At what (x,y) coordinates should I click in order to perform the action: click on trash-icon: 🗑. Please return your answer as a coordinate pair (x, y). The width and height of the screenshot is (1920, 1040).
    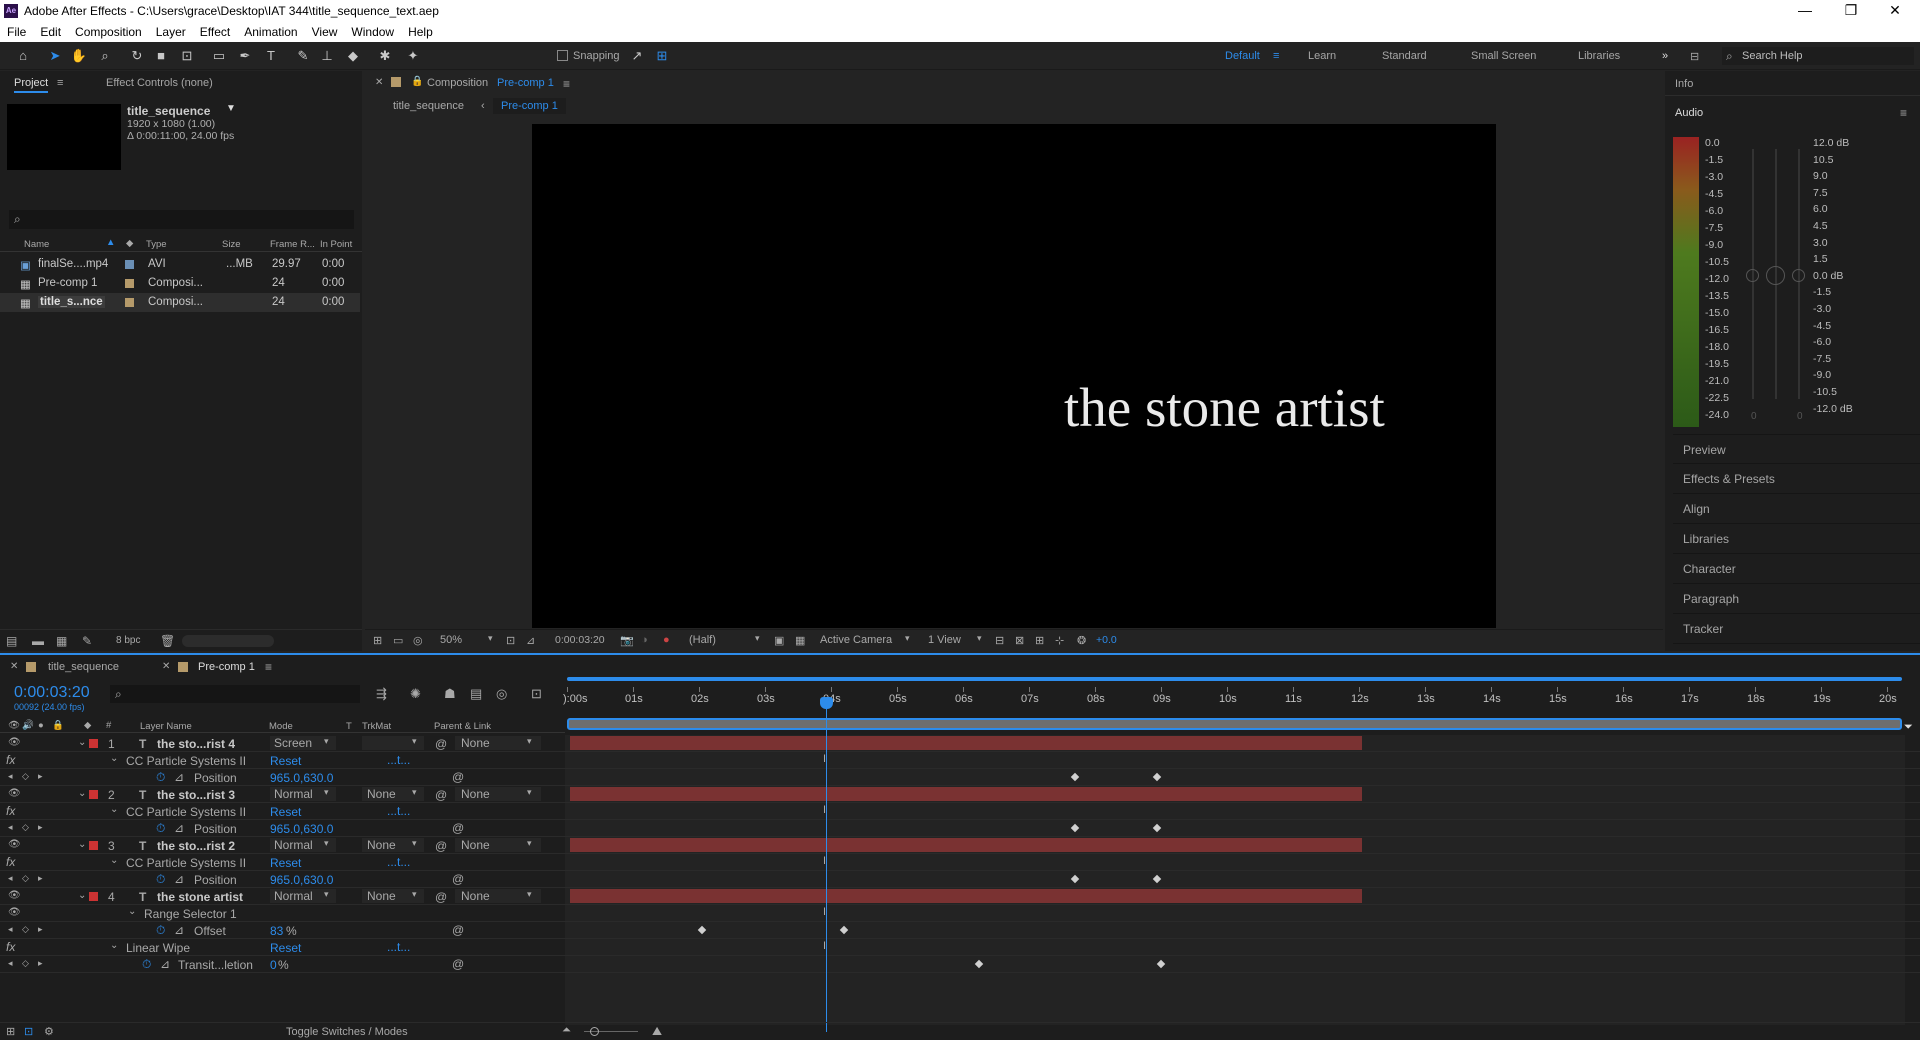
    Looking at the image, I should click on (167, 641).